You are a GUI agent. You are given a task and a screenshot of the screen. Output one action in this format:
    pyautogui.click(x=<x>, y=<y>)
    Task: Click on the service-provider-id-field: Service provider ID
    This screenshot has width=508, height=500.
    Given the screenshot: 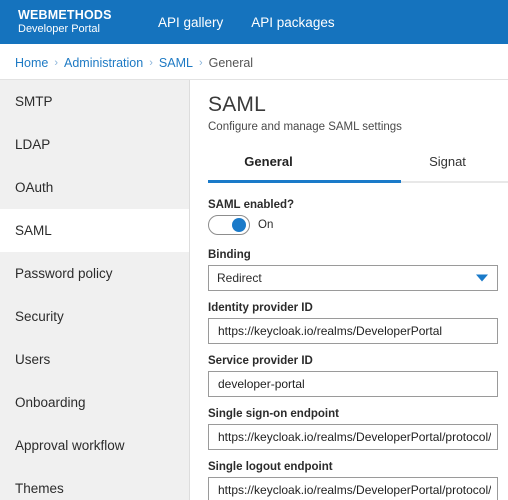 What is the action you would take?
    pyautogui.click(x=358, y=376)
    